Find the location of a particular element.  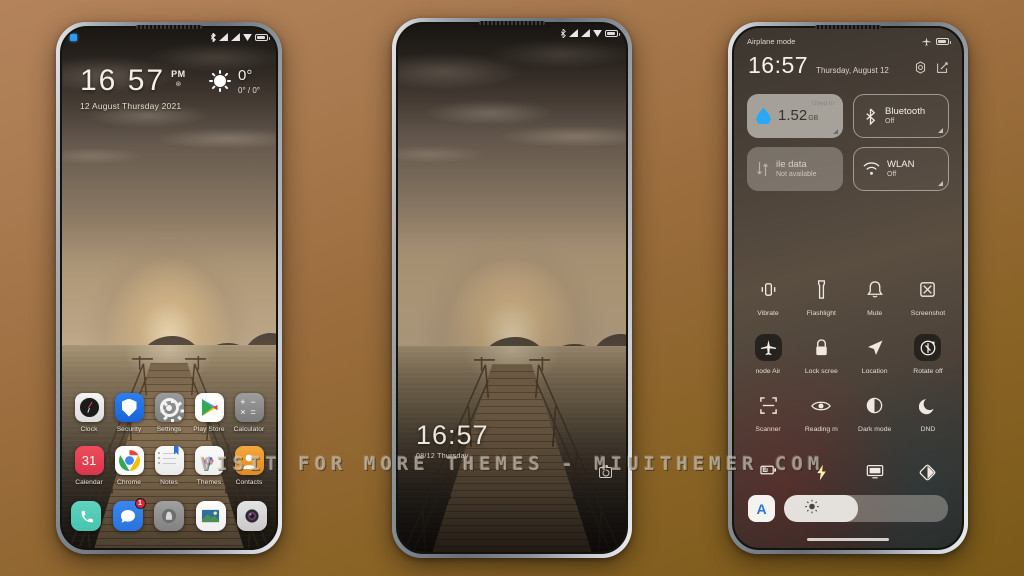

scanner-icon is located at coordinates (768, 405).